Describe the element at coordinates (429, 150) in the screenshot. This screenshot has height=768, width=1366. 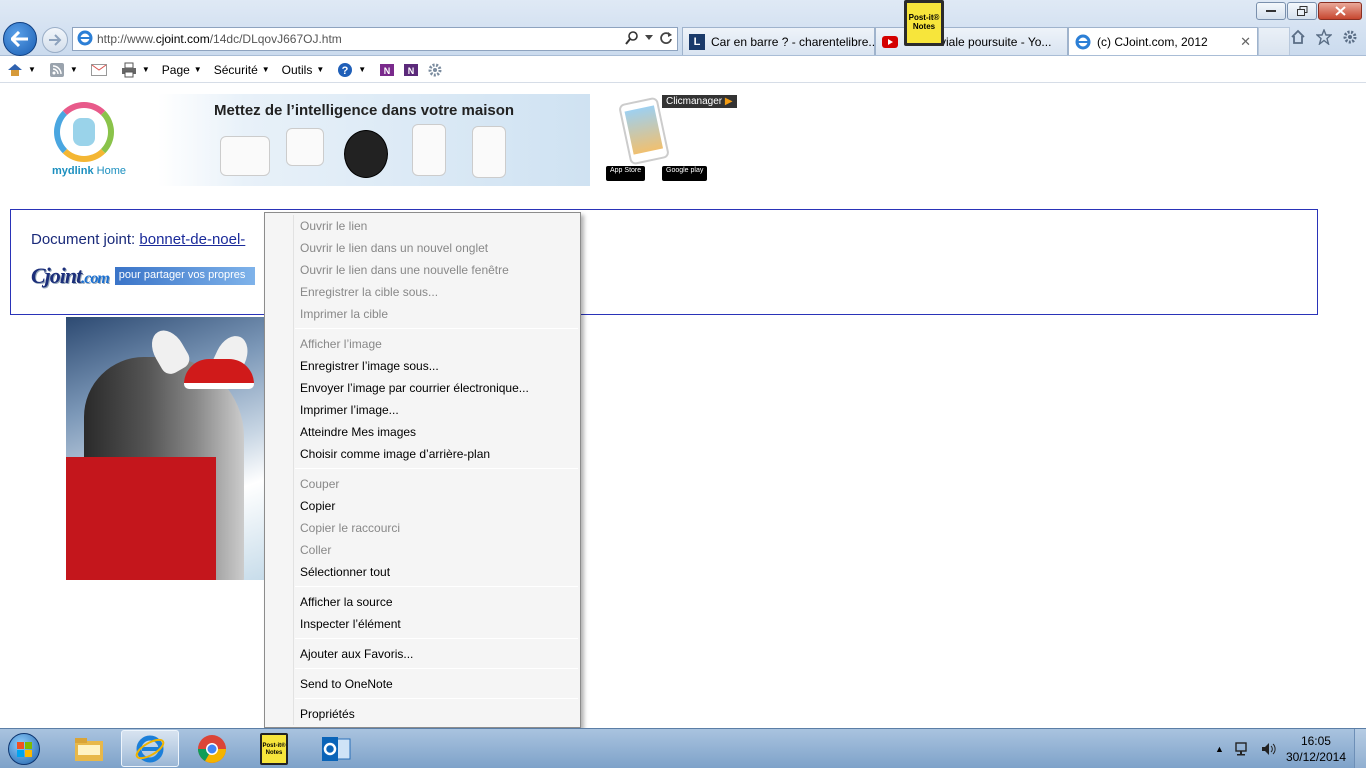
I see `camera-white-image` at that location.